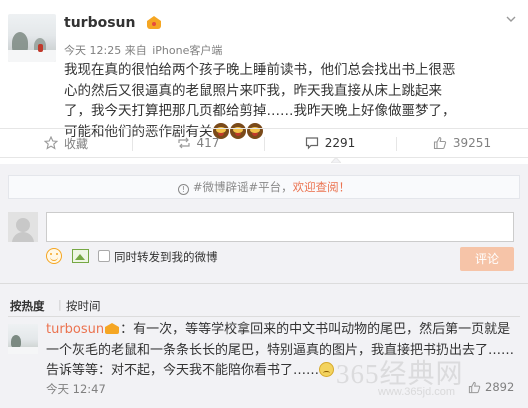 This screenshot has width=528, height=408. I want to click on hint-icon: !, so click(183, 189).